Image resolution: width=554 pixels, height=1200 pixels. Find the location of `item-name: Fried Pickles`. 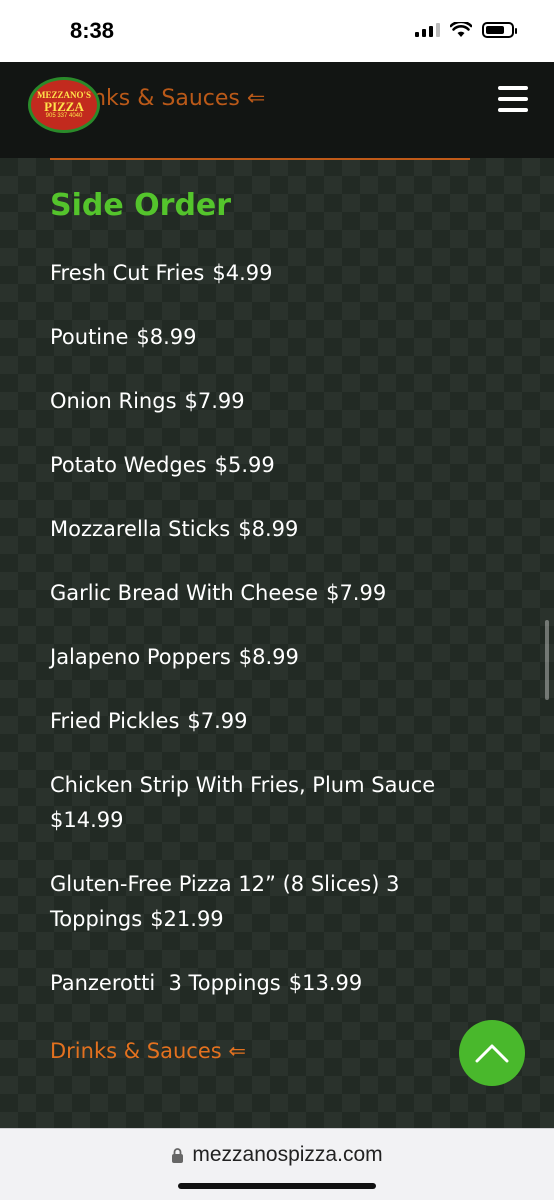

item-name: Fried Pickles is located at coordinates (115, 721).